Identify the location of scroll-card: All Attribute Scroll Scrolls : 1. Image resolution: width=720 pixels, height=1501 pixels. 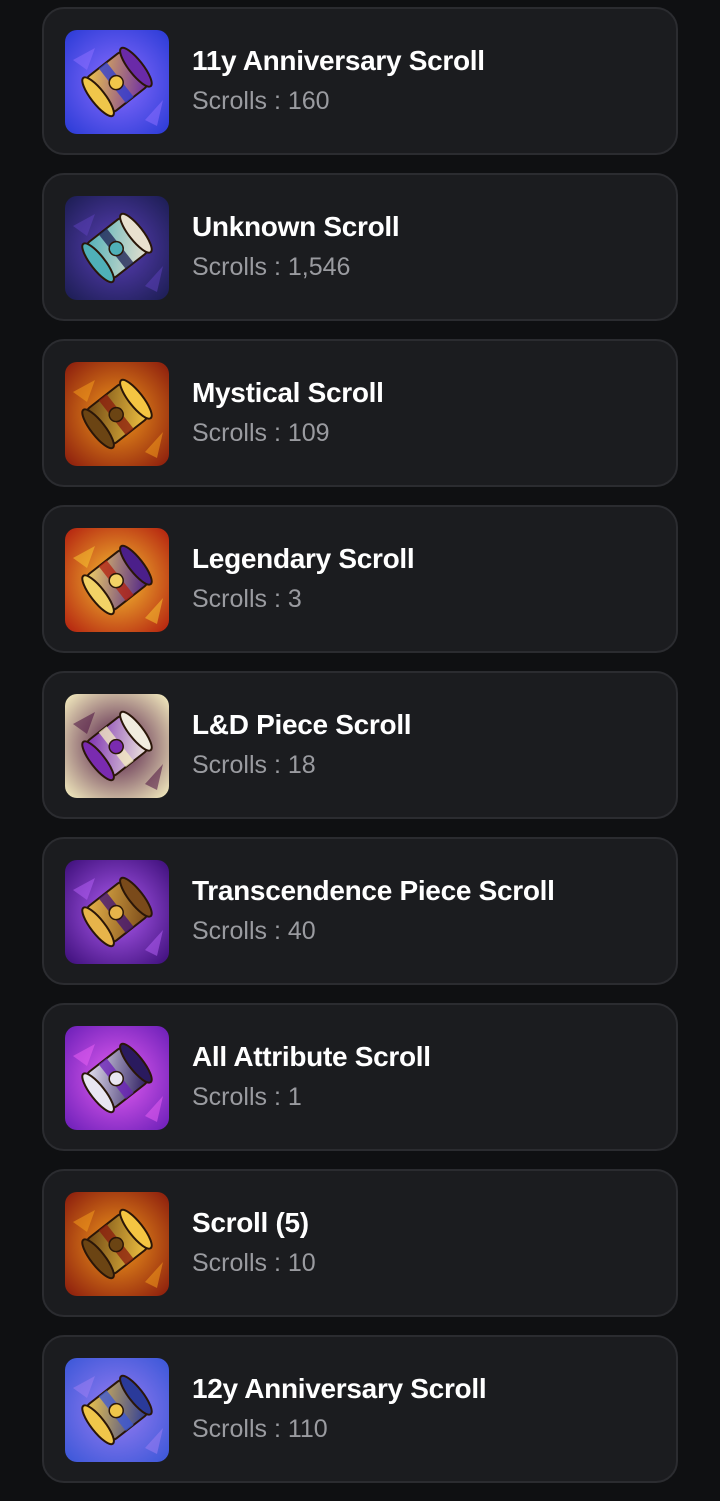
(360, 1077).